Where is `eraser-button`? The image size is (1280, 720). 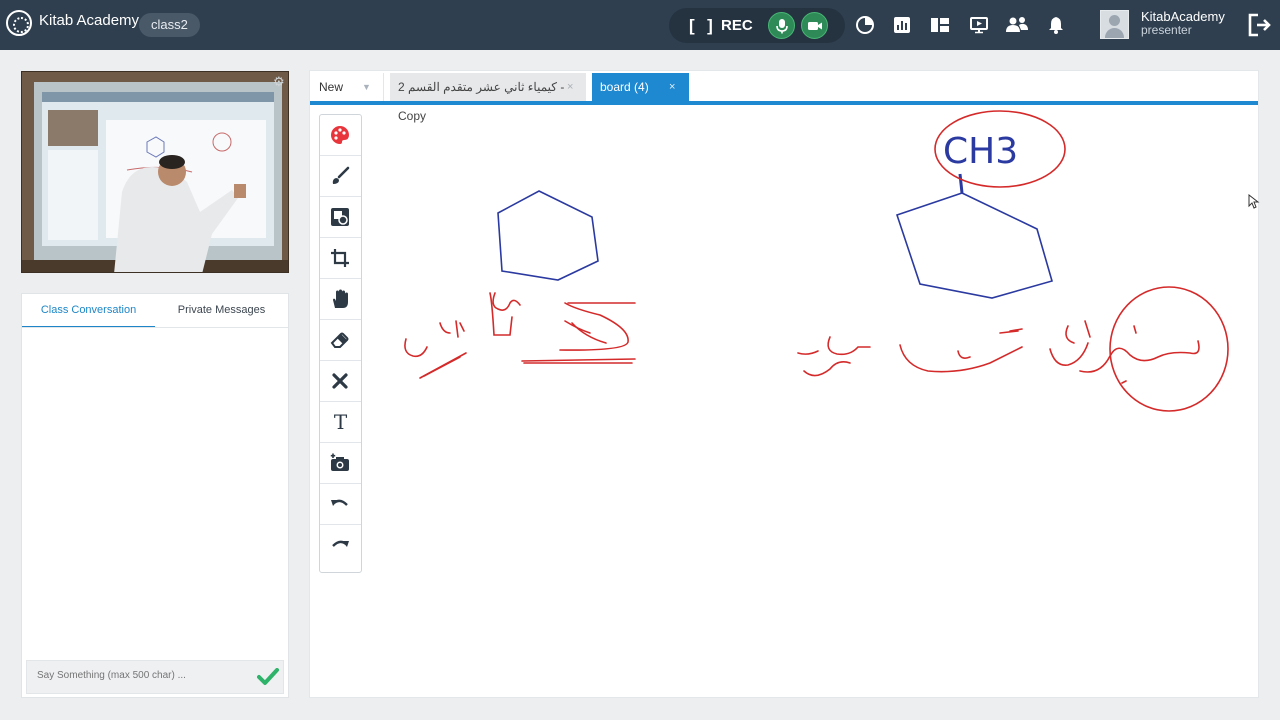 eraser-button is located at coordinates (340, 340).